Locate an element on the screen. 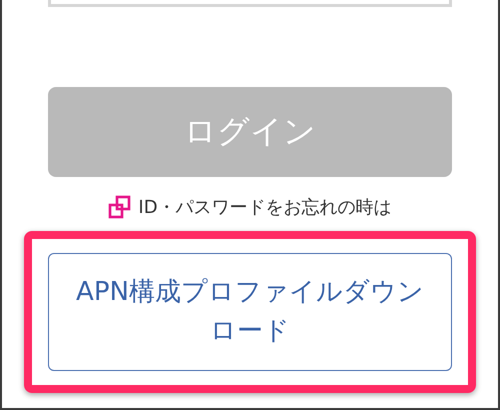  input-field is located at coordinates (250, 3).